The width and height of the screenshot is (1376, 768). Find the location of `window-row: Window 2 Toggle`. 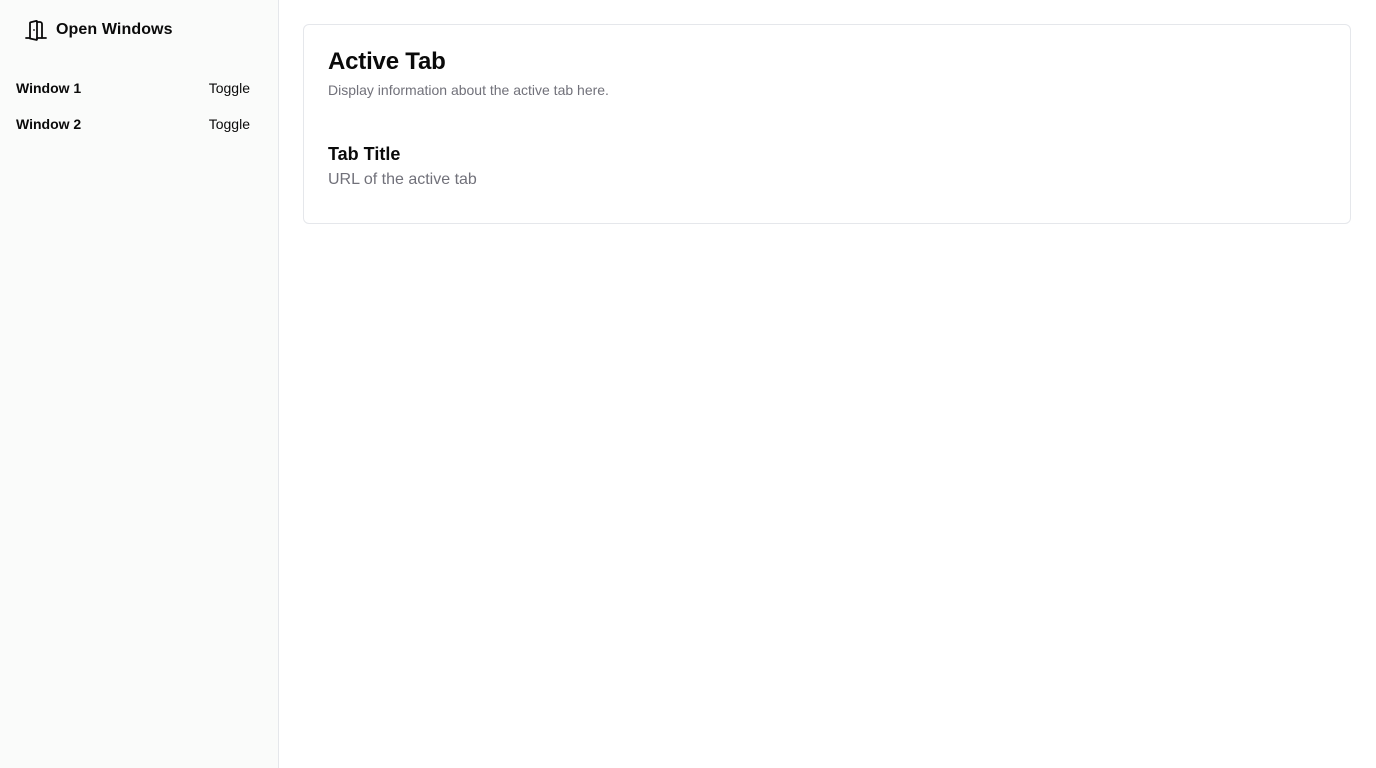

window-row: Window 2 Toggle is located at coordinates (139, 124).